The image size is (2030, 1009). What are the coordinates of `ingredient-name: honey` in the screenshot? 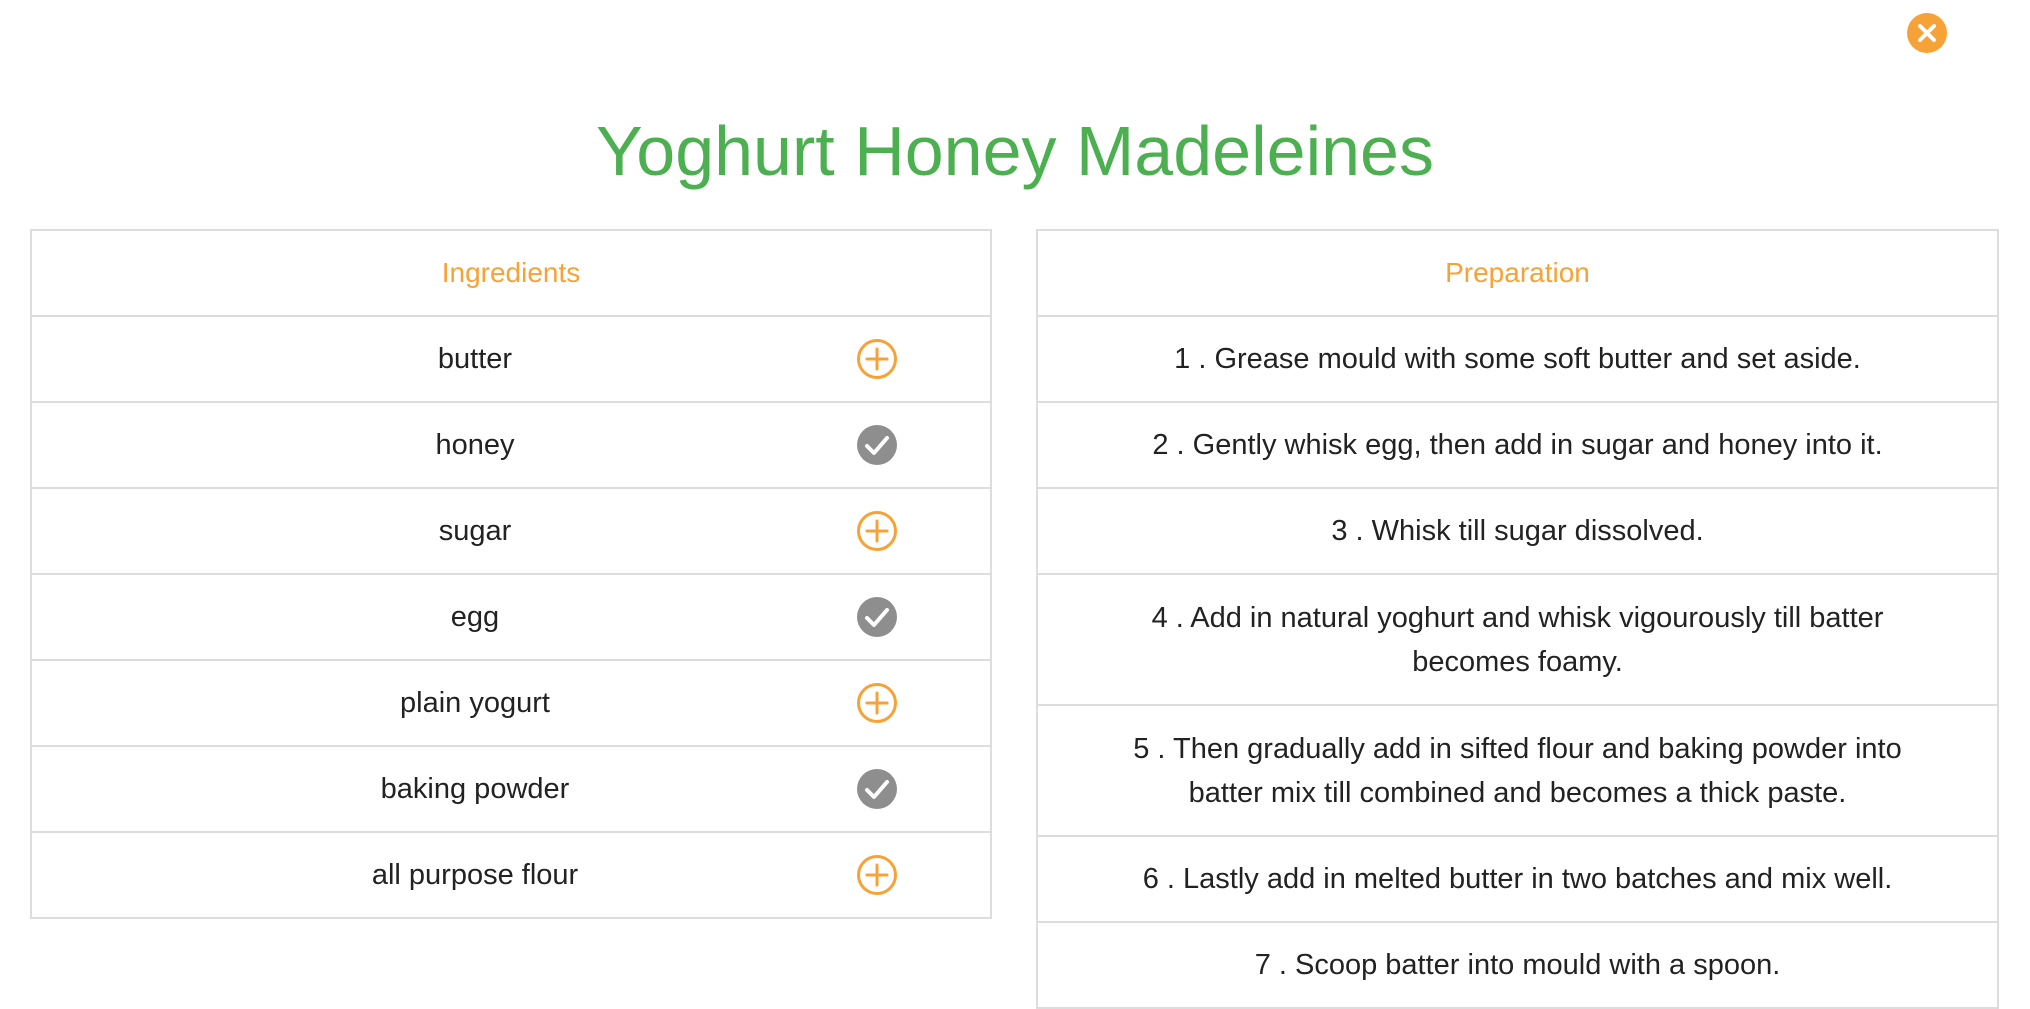 It's located at (475, 444).